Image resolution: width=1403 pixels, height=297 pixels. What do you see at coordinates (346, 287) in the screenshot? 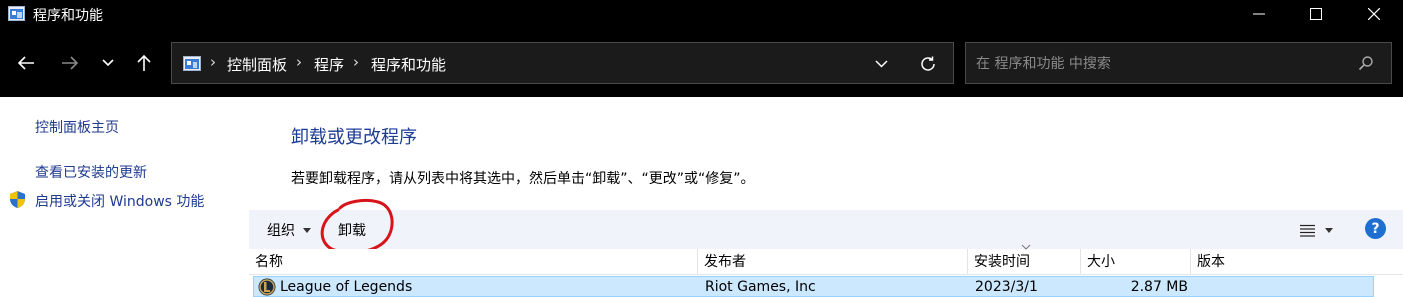
I see `program-name: League of Legends` at bounding box center [346, 287].